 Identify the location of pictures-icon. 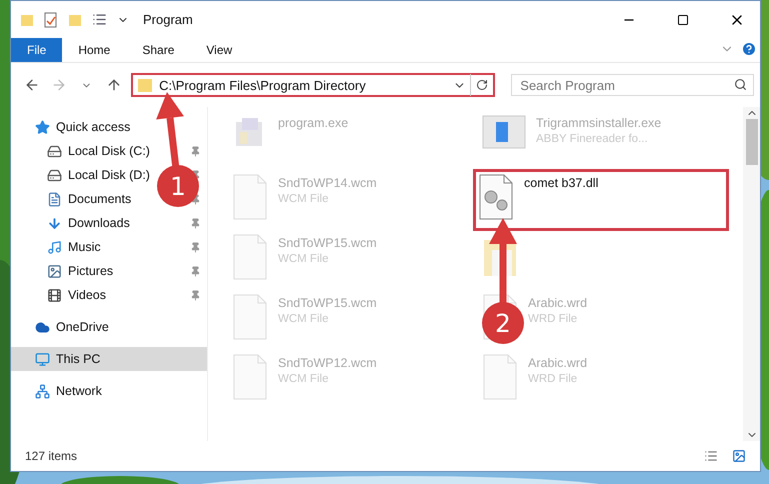
(54, 271).